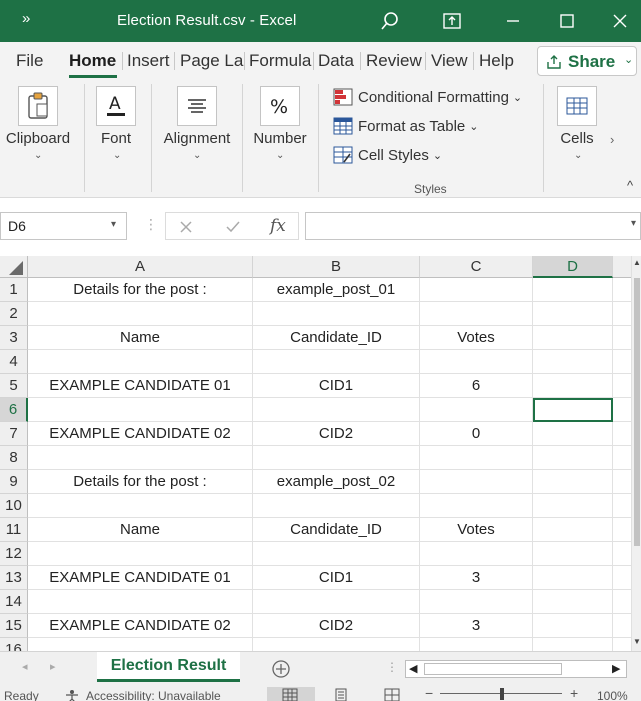 This screenshot has width=641, height=701. I want to click on conditional-formatting-button: Conditional Formatting ⌄, so click(427, 97).